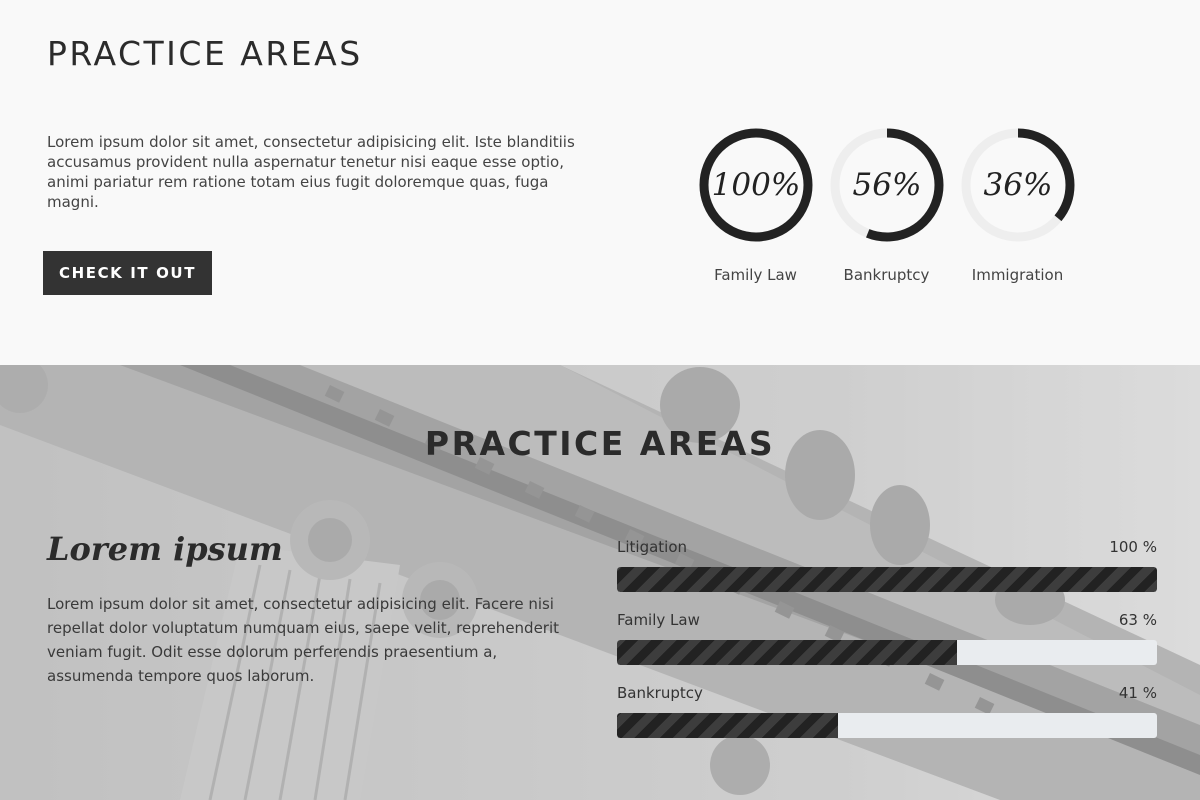 This screenshot has width=1200, height=800. What do you see at coordinates (755, 275) in the screenshot?
I see `circle-label: Family Law` at bounding box center [755, 275].